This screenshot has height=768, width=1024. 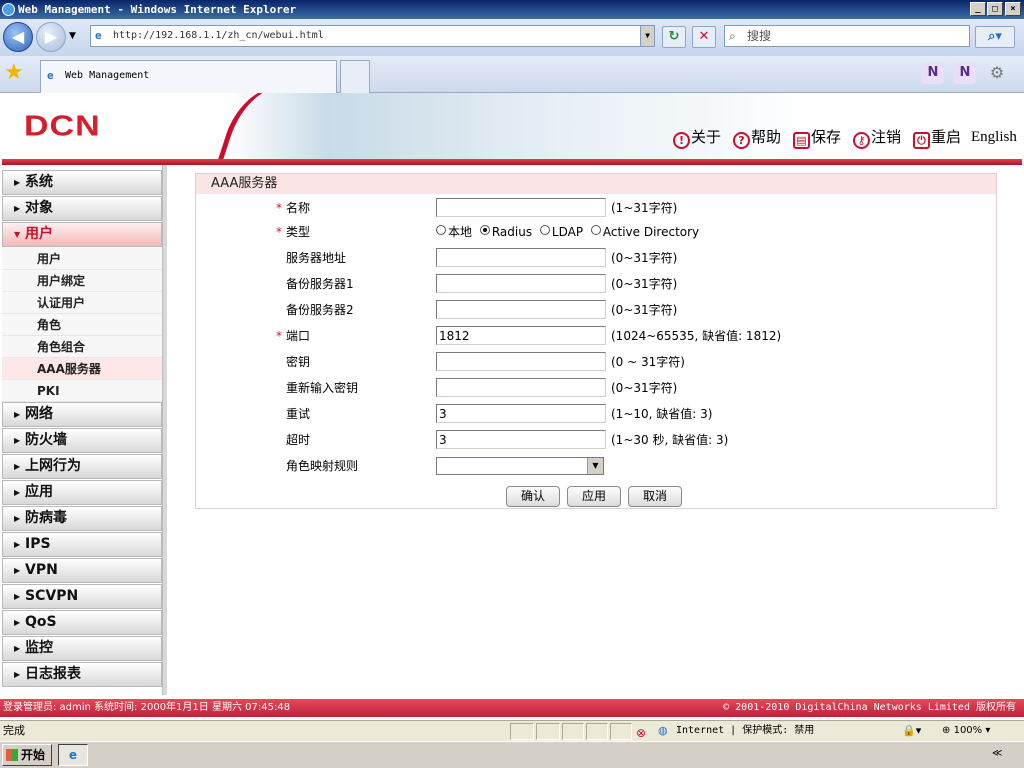 What do you see at coordinates (62, 126) in the screenshot?
I see `dcn-logo: DCN` at bounding box center [62, 126].